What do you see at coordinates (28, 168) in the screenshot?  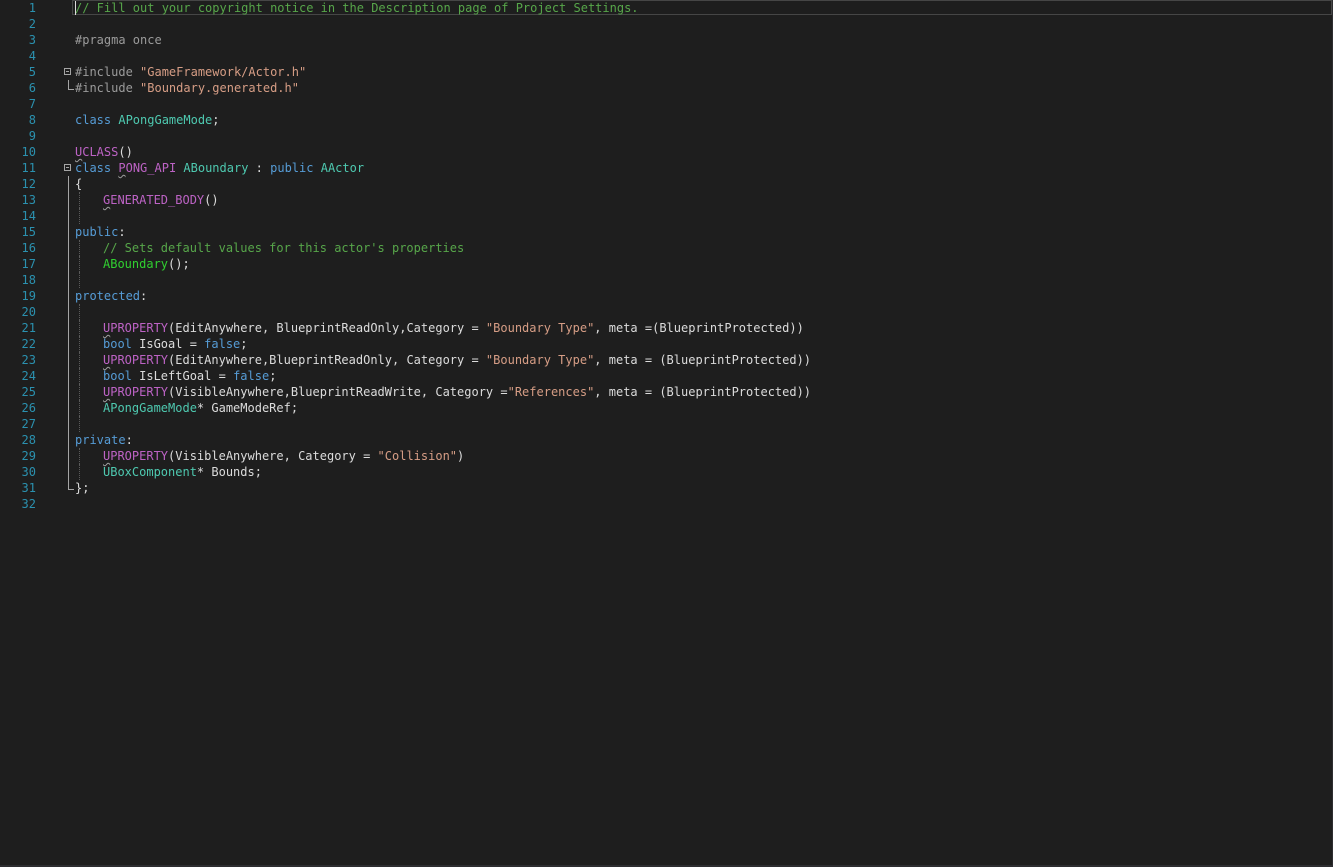 I see `line-number: 11` at bounding box center [28, 168].